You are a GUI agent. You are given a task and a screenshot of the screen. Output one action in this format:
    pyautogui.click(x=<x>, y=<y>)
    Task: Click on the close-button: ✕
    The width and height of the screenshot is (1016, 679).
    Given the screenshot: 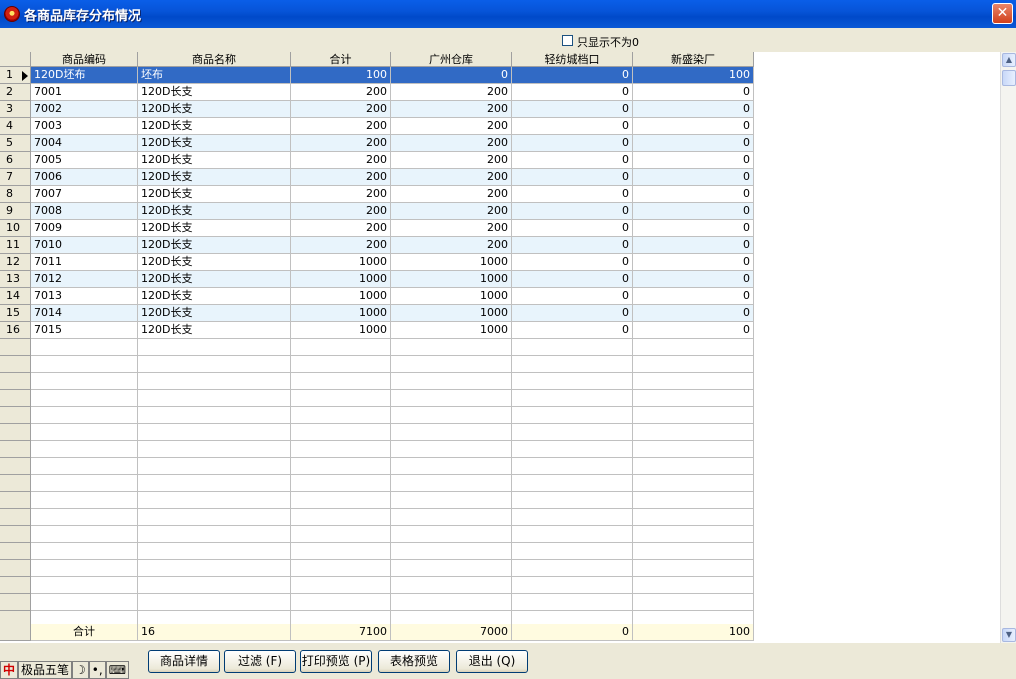 What is the action you would take?
    pyautogui.click(x=1002, y=13)
    